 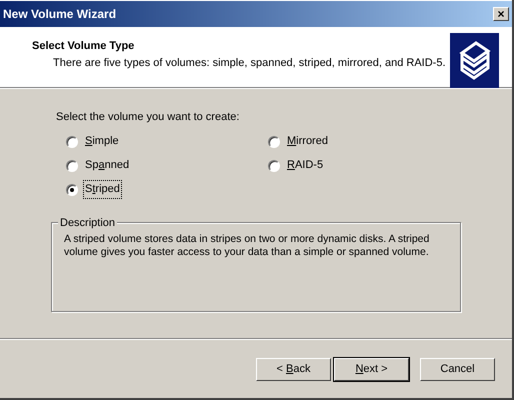 What do you see at coordinates (305, 165) in the screenshot?
I see `radio-label: RAID-5` at bounding box center [305, 165].